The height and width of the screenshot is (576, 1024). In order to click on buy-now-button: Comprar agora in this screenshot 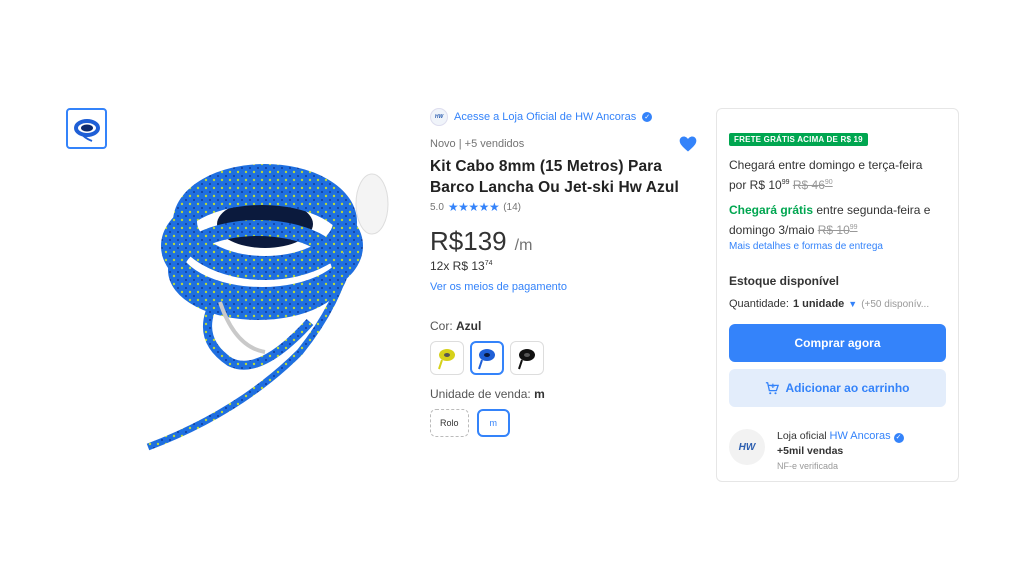, I will do `click(837, 343)`.